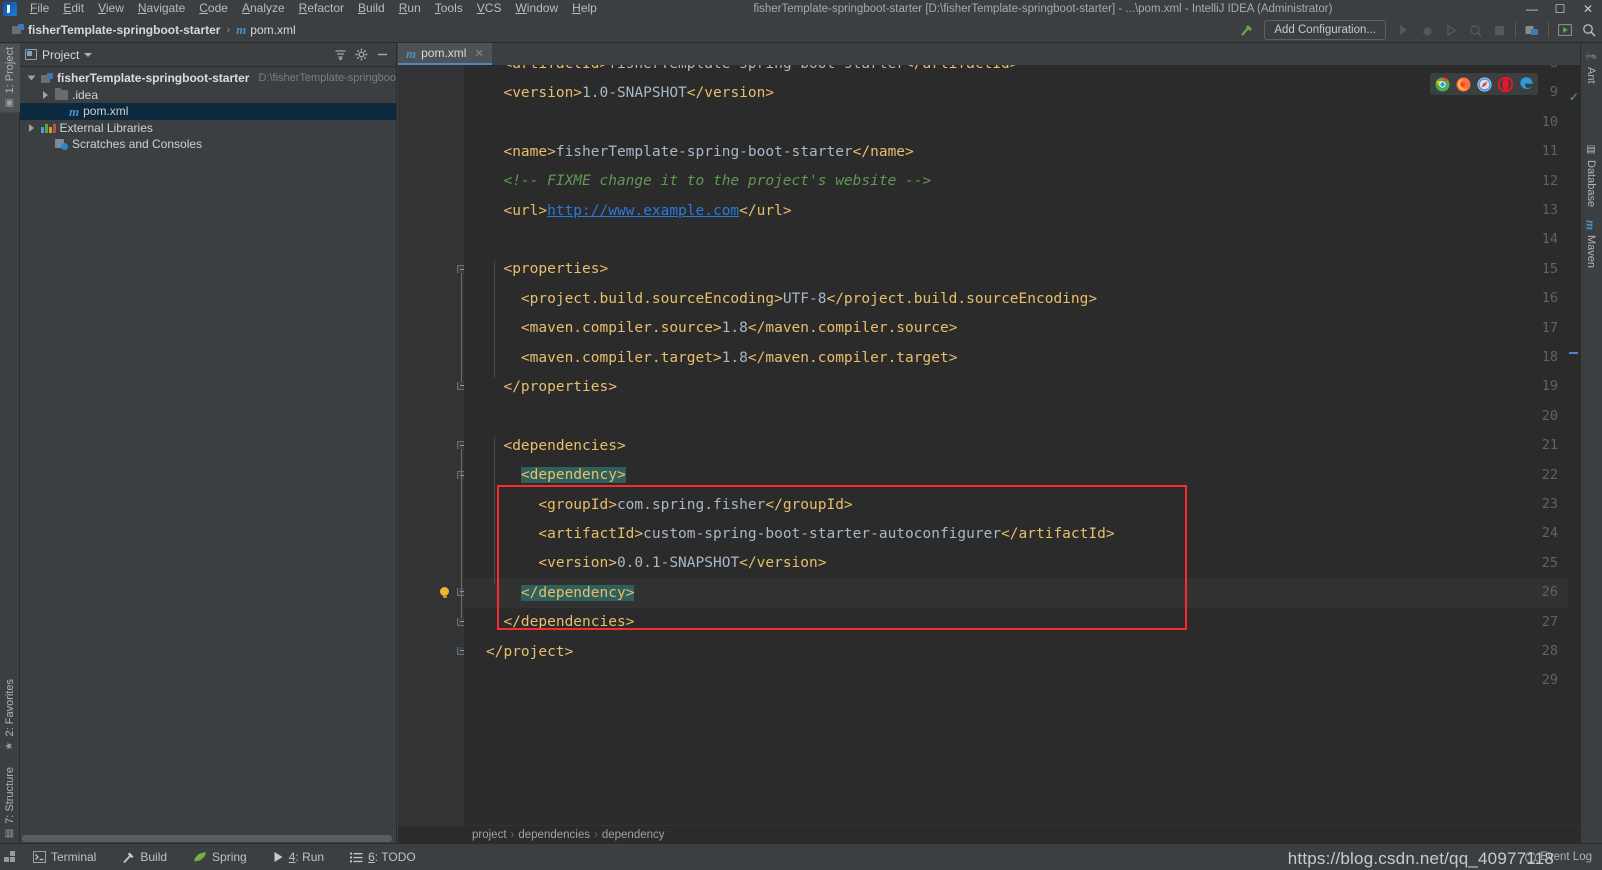 The image size is (1602, 870). What do you see at coordinates (1022, 269) in the screenshot?
I see `code-line: <properties>` at bounding box center [1022, 269].